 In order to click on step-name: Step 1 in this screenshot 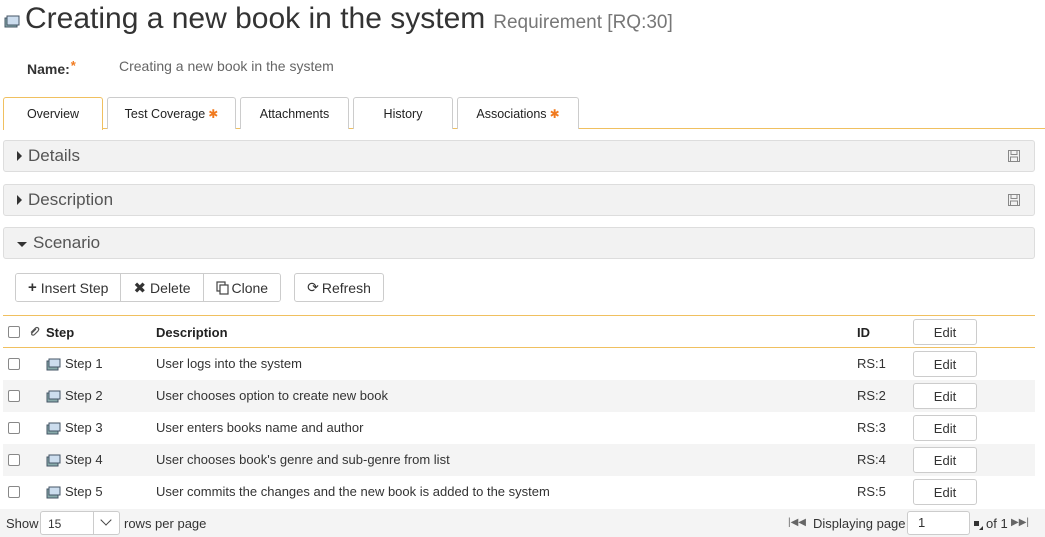, I will do `click(84, 363)`.